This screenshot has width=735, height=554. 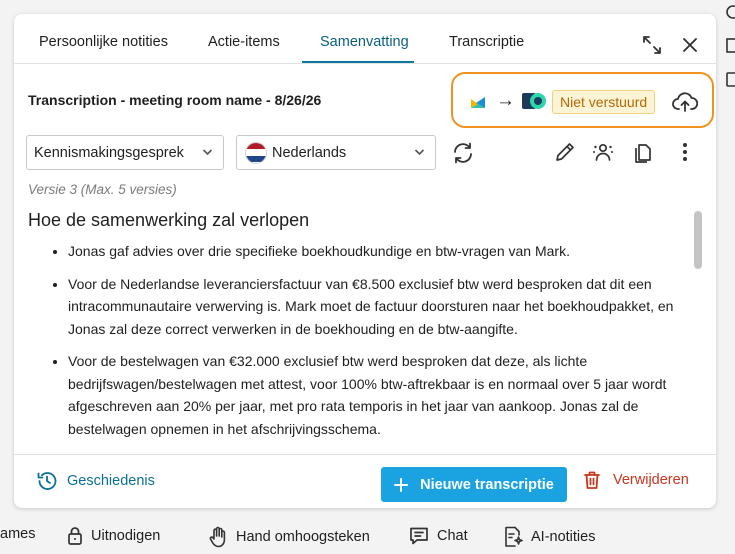 I want to click on scrollbar-thumb, so click(x=698, y=240).